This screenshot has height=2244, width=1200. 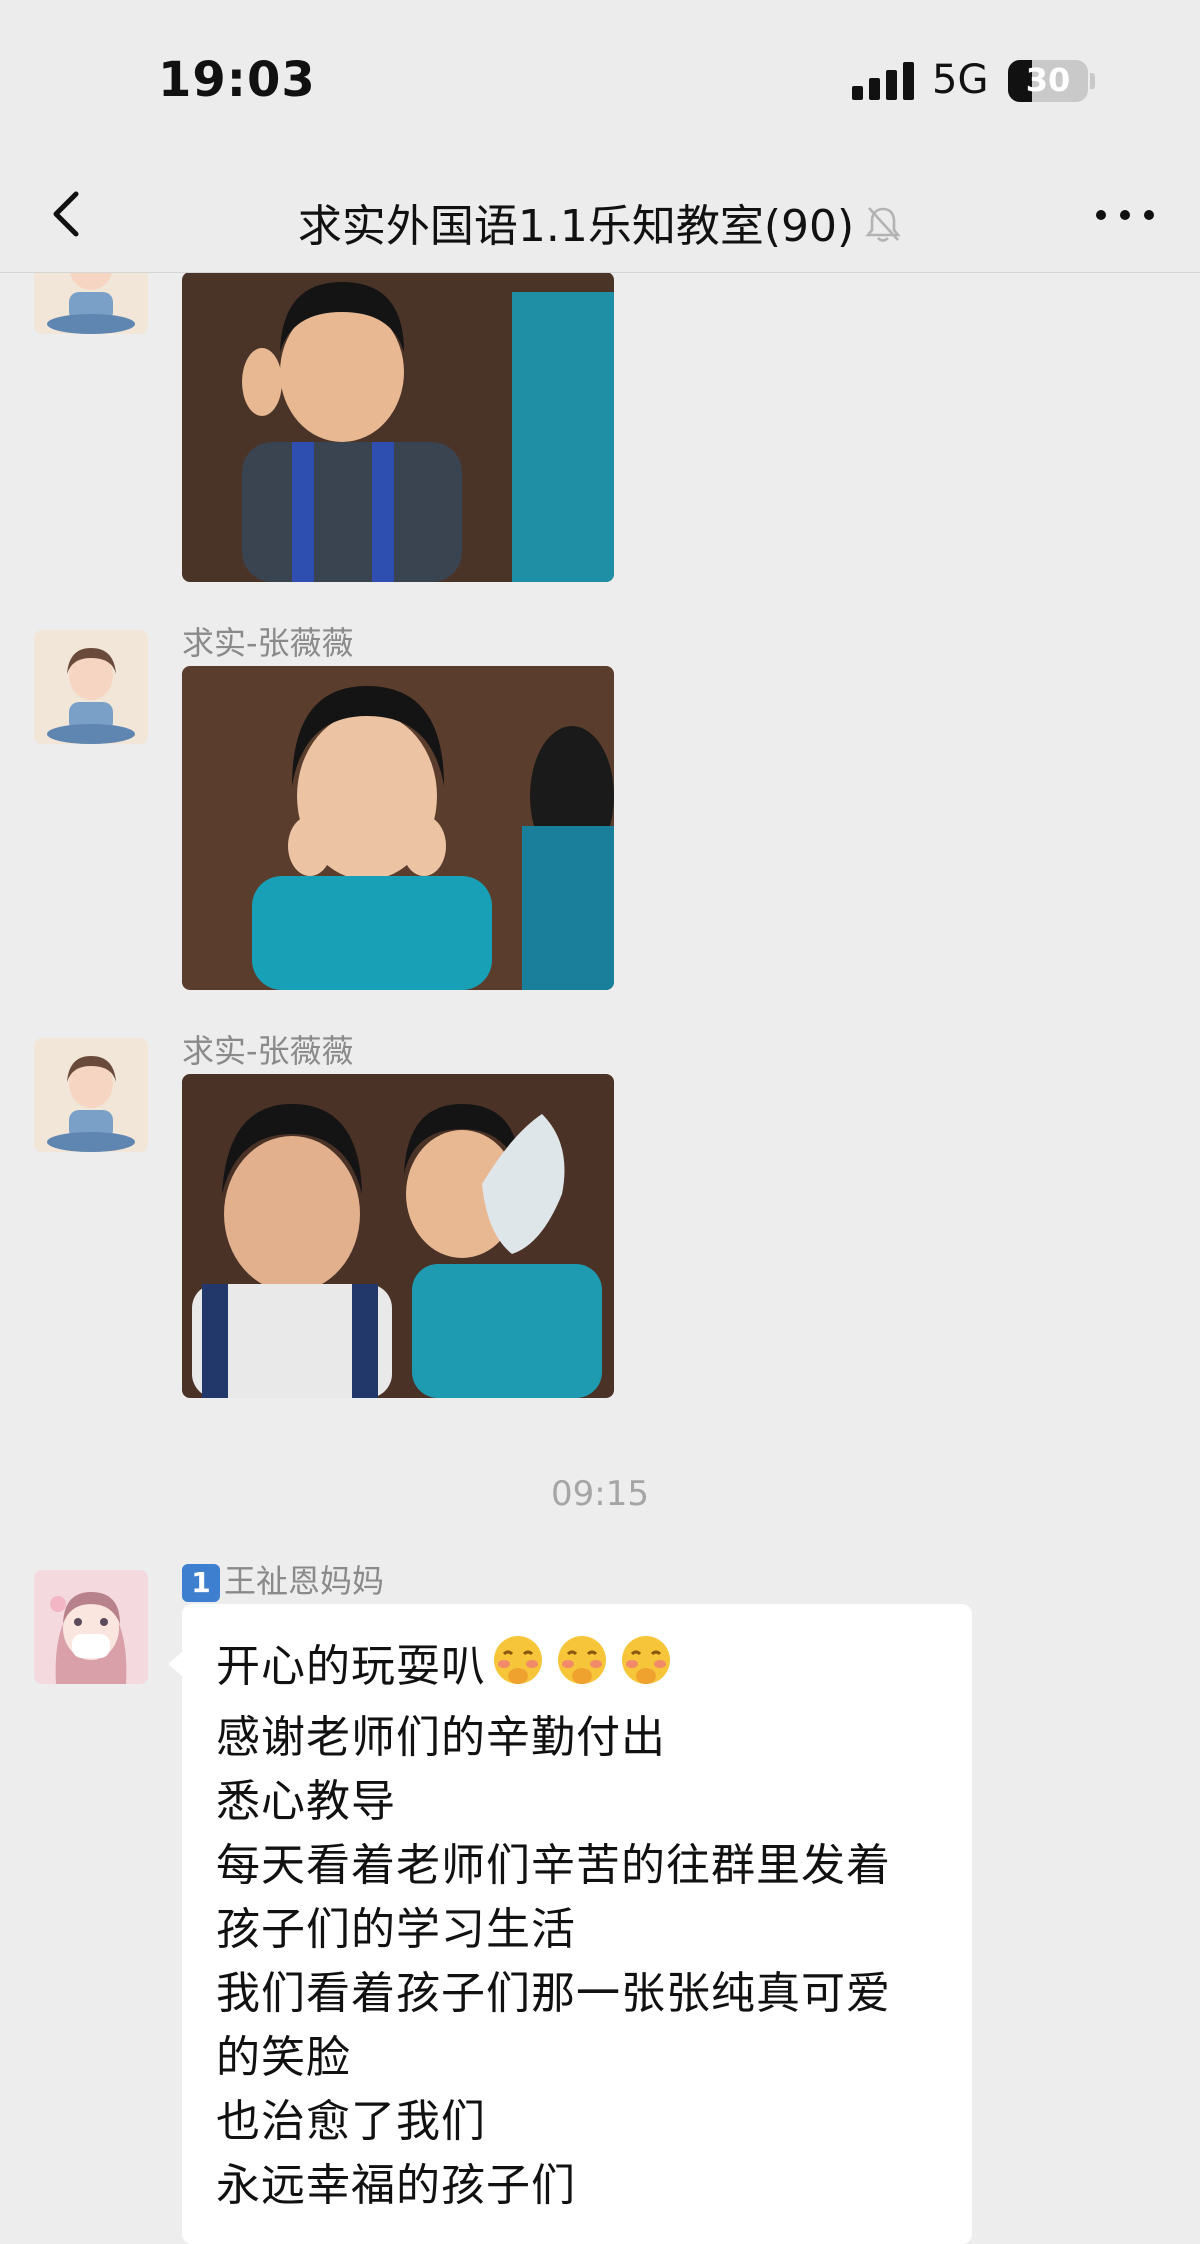 What do you see at coordinates (306, 1801) in the screenshot?
I see `message-line: 悉心教导` at bounding box center [306, 1801].